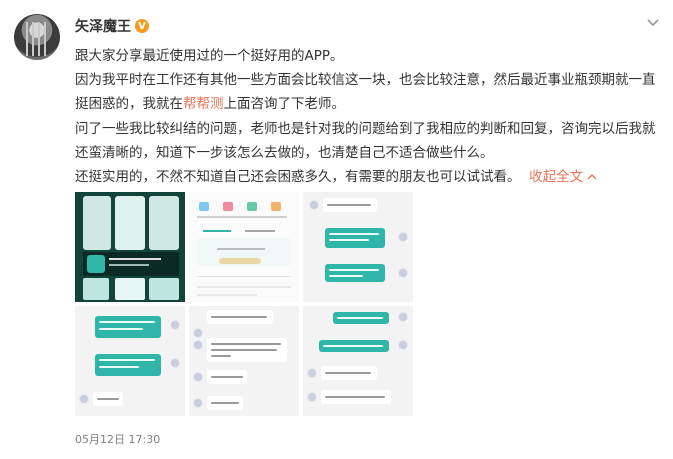  I want to click on collapse-label: 收起全文, so click(556, 177).